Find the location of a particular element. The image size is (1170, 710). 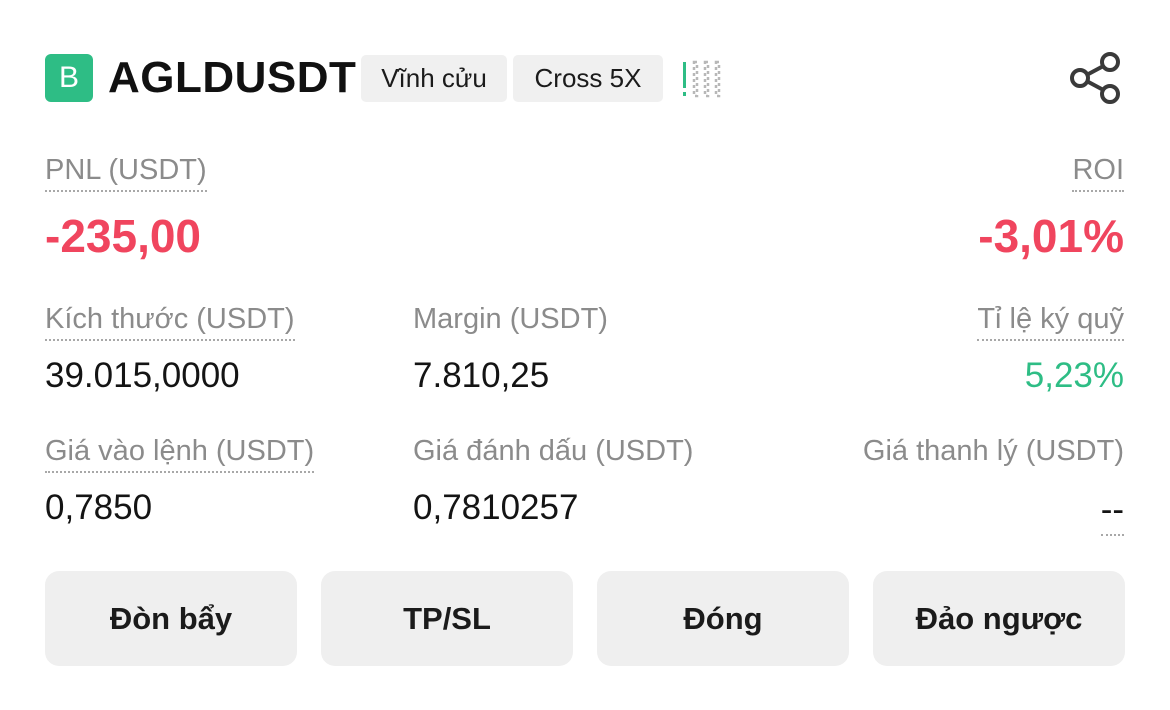

mark-price-value: 0,7810257 is located at coordinates (496, 507).